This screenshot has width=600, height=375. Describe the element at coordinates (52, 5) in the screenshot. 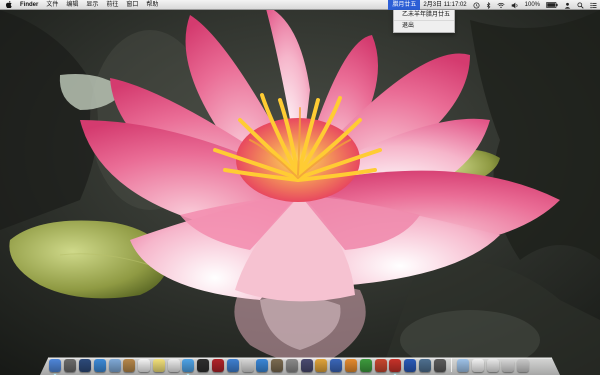

I see `menu-file: 文件` at that location.